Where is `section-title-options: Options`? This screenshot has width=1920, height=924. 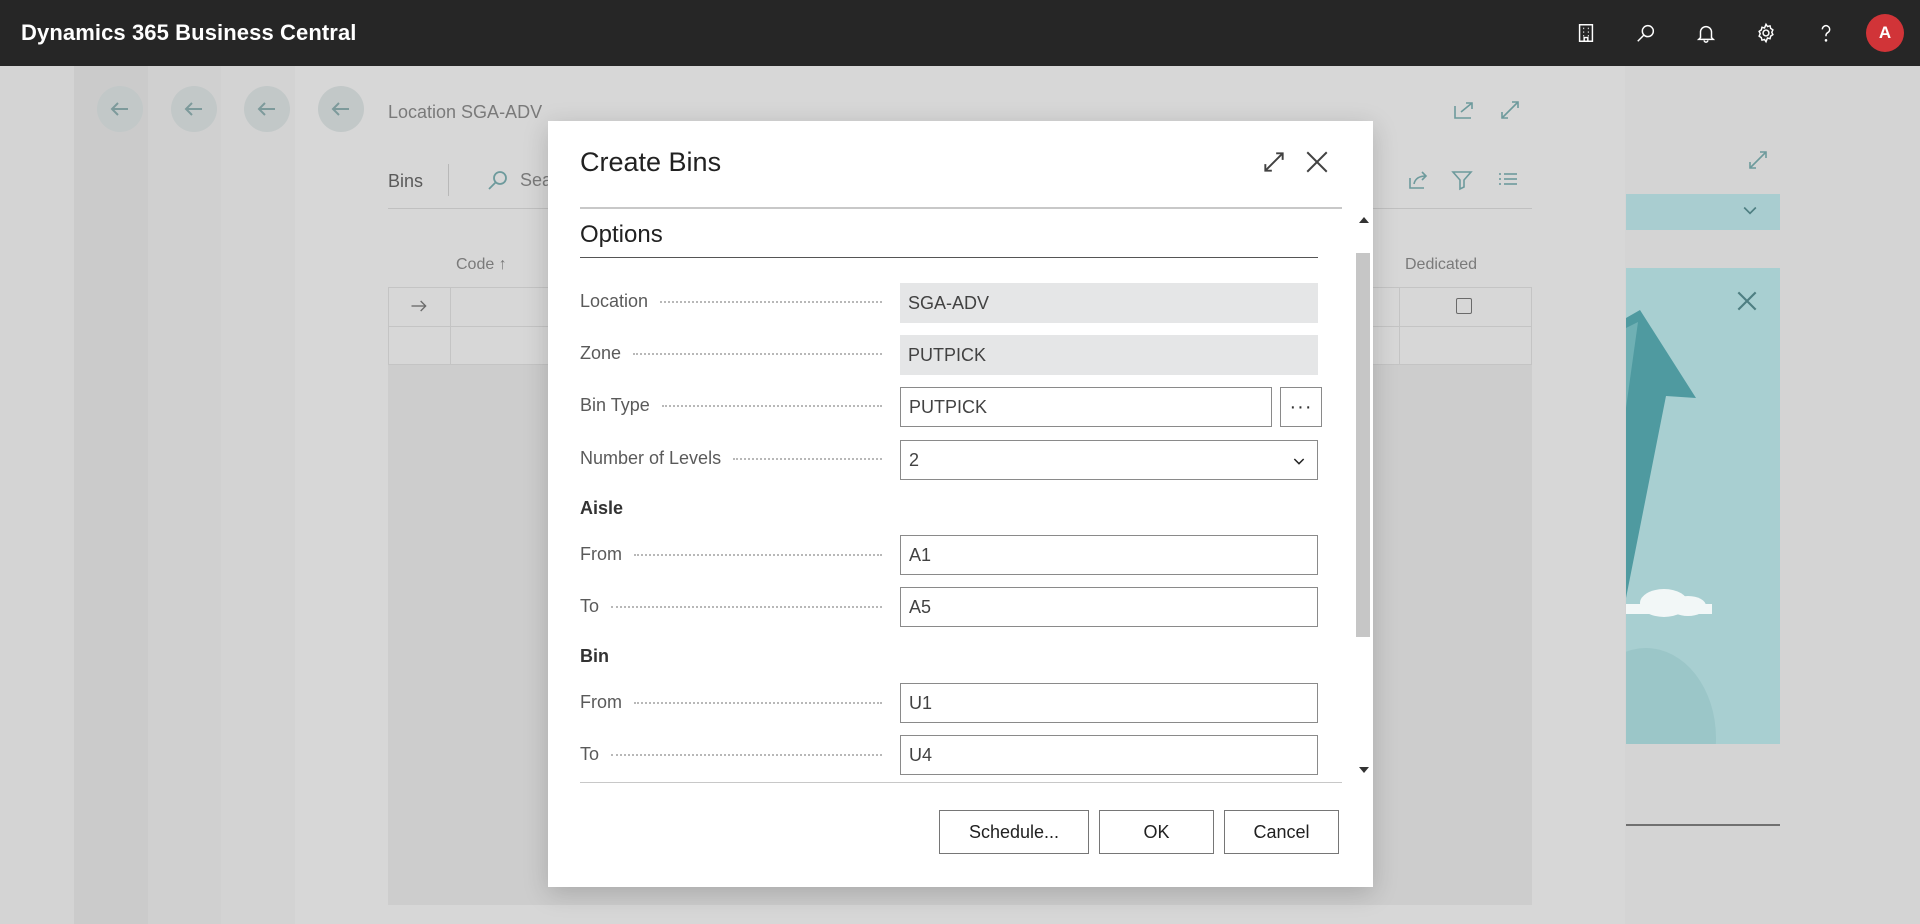
section-title-options: Options is located at coordinates (621, 234).